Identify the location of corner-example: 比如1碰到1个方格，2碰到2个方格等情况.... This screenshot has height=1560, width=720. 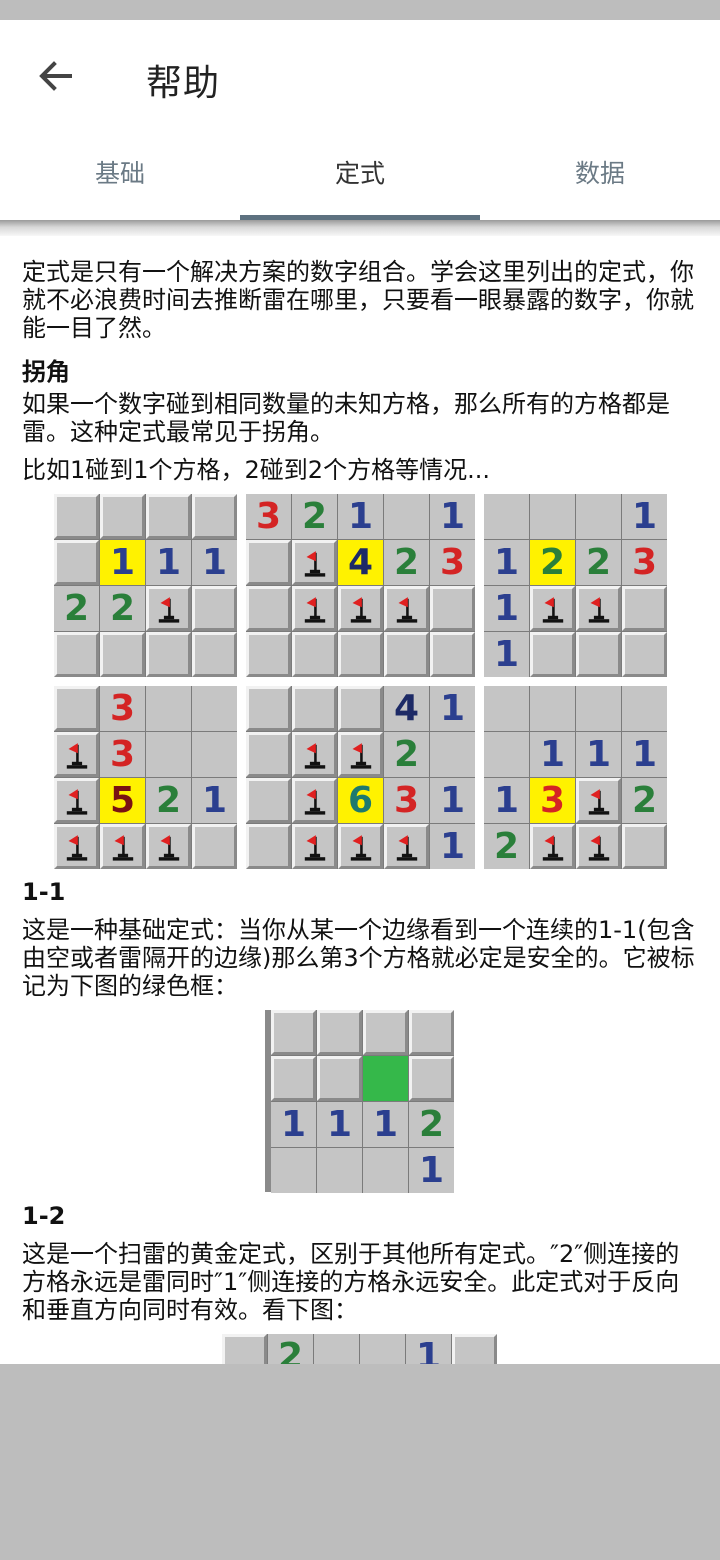
(256, 470).